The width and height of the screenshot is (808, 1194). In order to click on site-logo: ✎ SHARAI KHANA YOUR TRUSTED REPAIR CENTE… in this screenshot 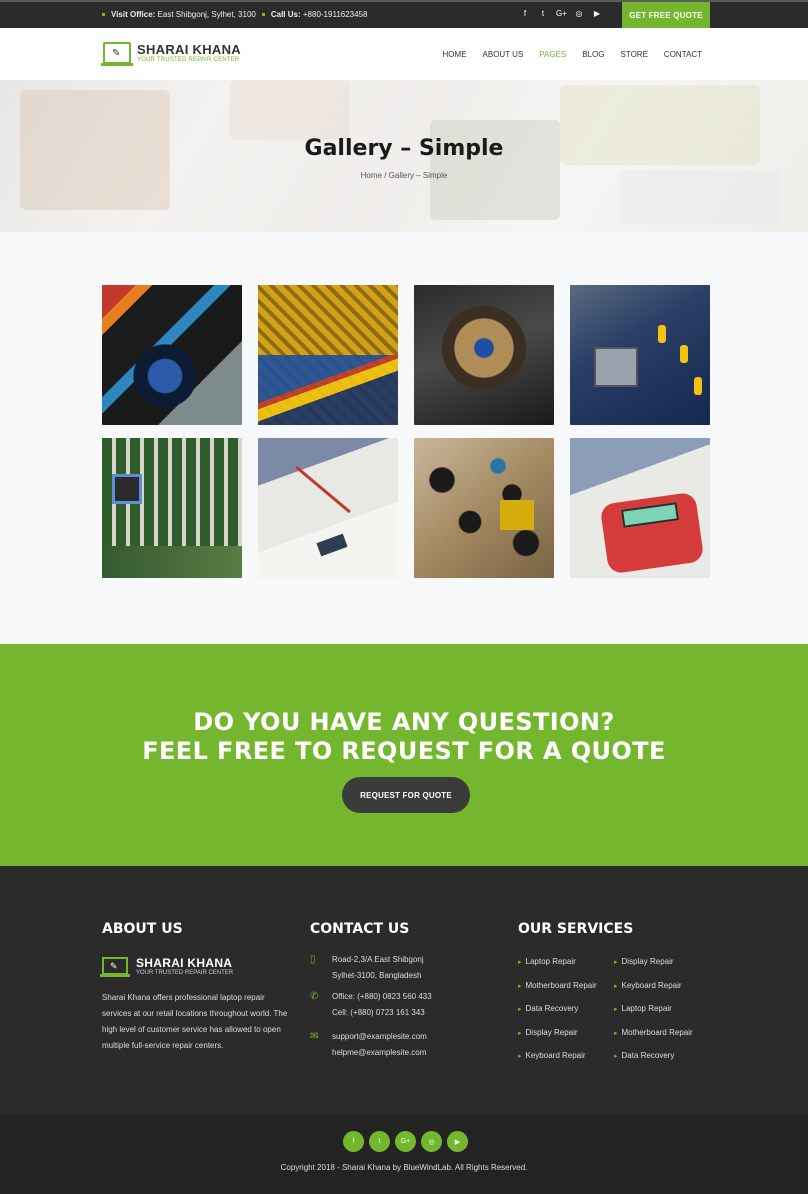, I will do `click(171, 54)`.